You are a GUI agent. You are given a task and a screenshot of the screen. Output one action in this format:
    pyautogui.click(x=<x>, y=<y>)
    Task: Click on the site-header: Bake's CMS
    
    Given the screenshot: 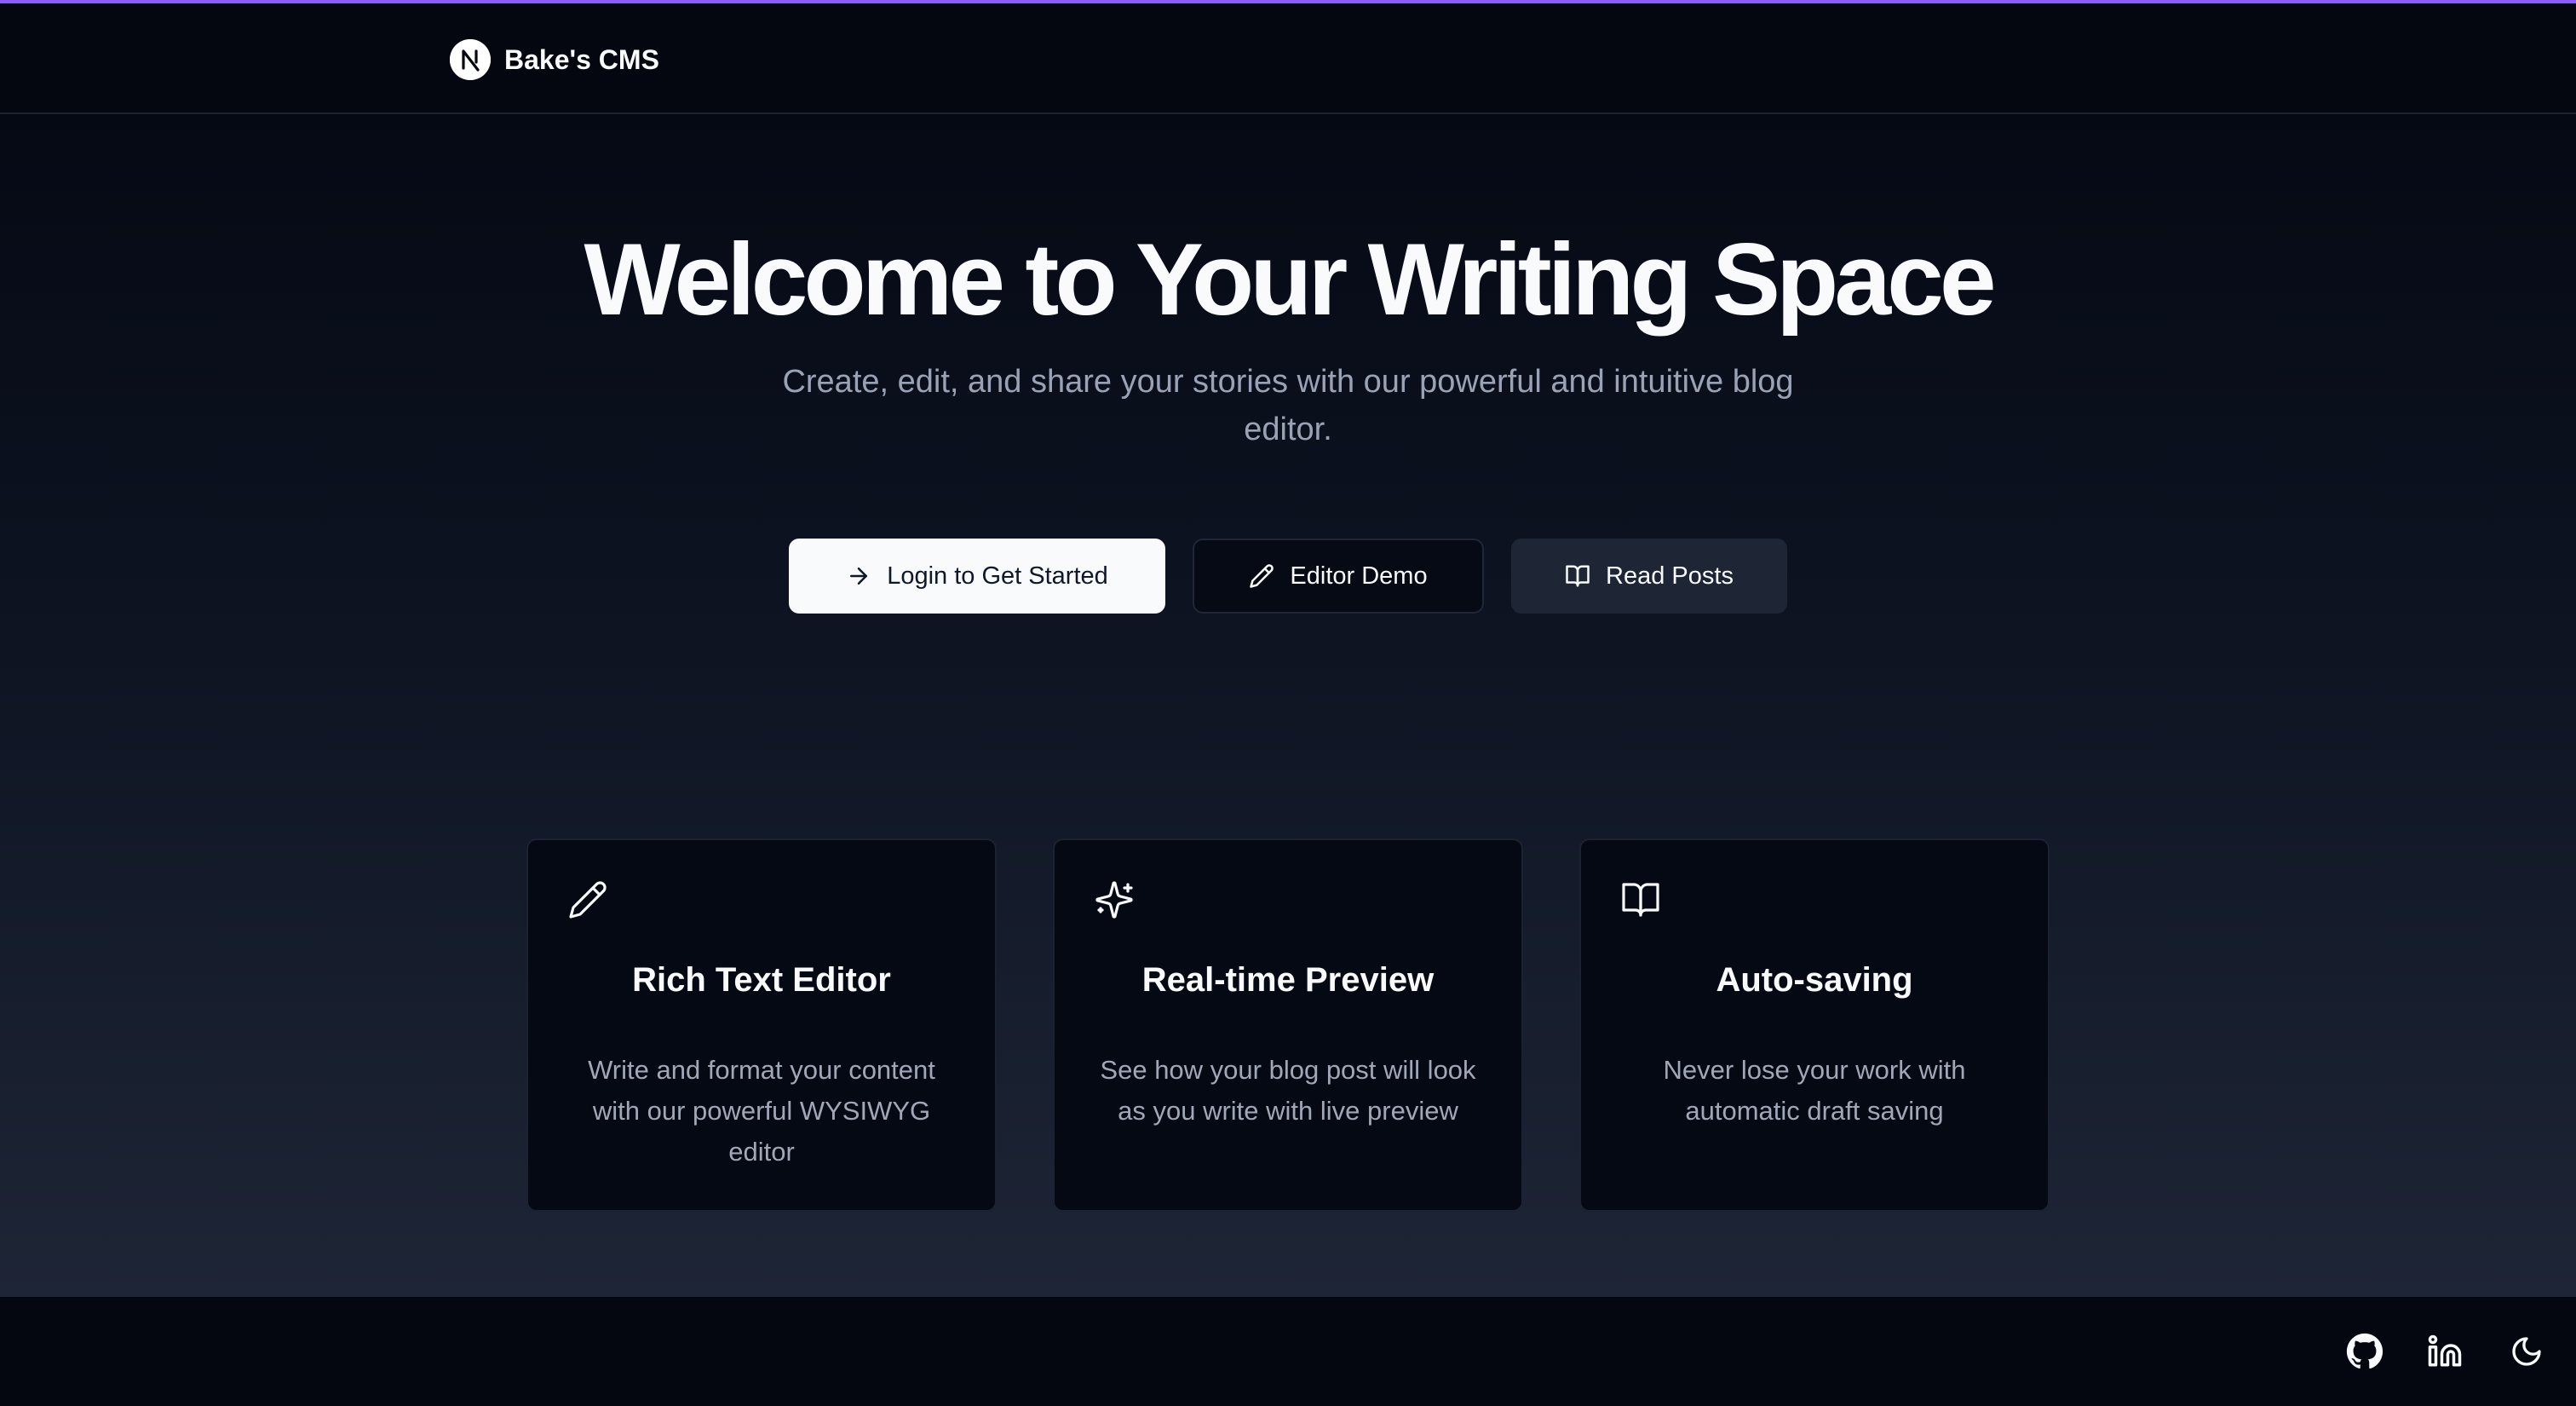 What is the action you would take?
    pyautogui.click(x=1288, y=59)
    